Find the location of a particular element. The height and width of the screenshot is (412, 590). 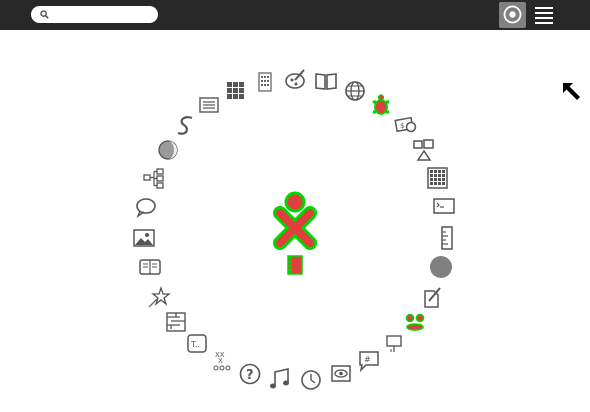

chat-bubble-icon is located at coordinates (146, 208).